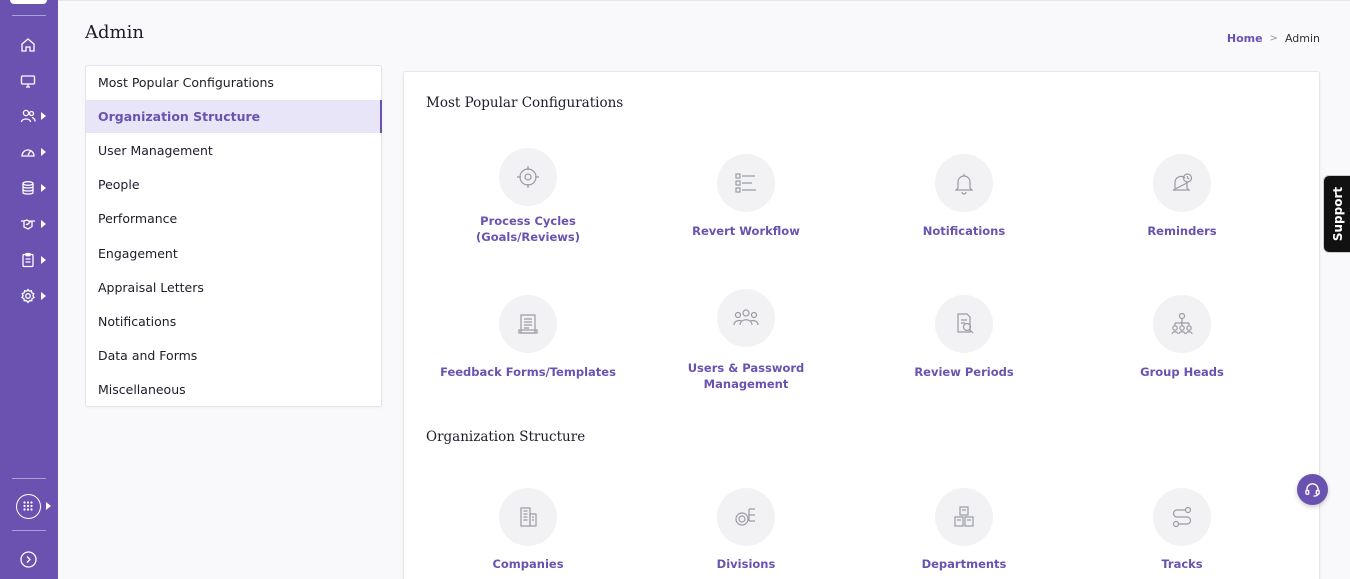 This screenshot has width=1350, height=579. I want to click on handshake-icon, so click(28, 224).